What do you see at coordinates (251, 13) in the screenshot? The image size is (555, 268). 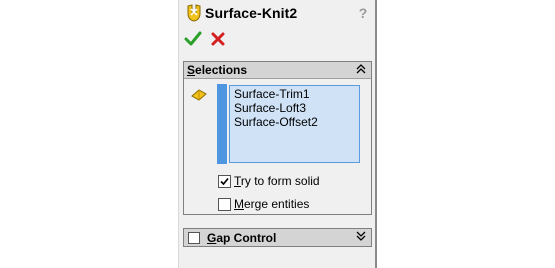 I see `feature-title: Surface-Knit2` at bounding box center [251, 13].